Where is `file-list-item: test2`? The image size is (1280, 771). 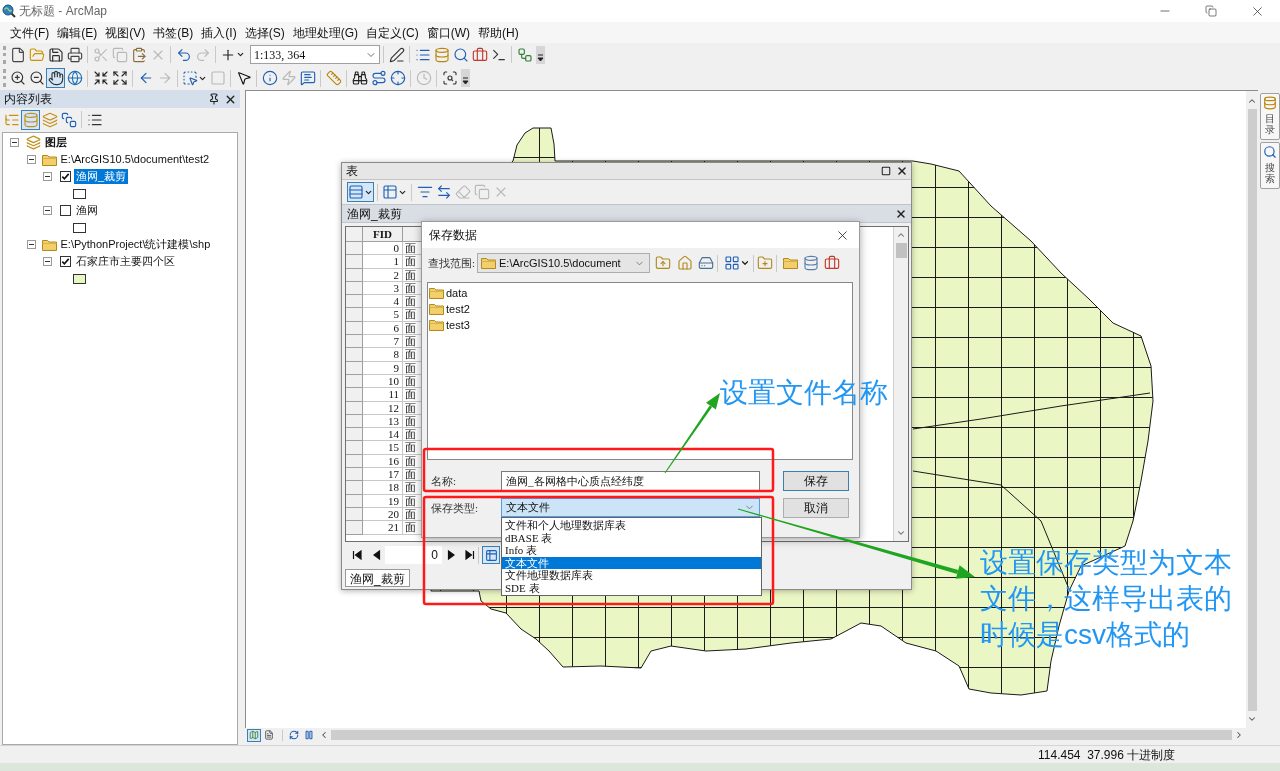
file-list-item: test2 is located at coordinates (450, 309).